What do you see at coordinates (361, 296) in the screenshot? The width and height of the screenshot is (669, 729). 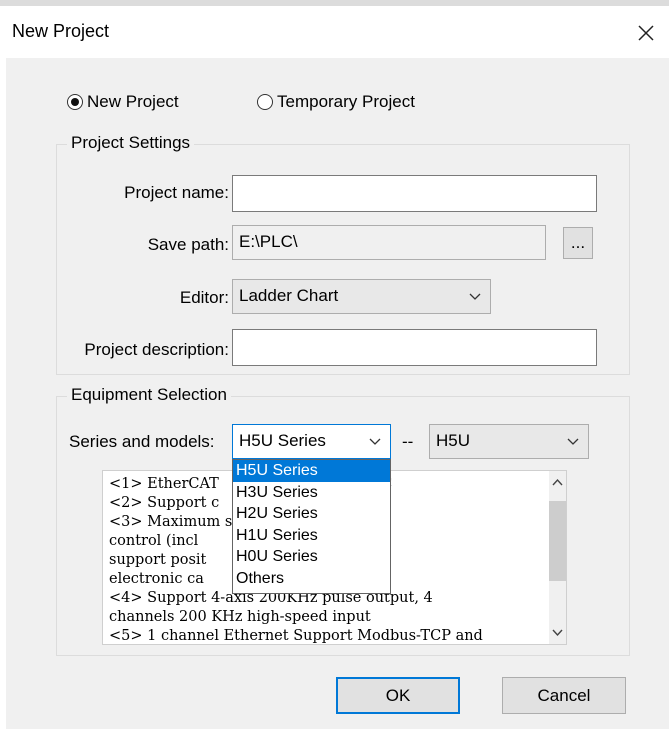 I see `editor-select: Ladder Chart` at bounding box center [361, 296].